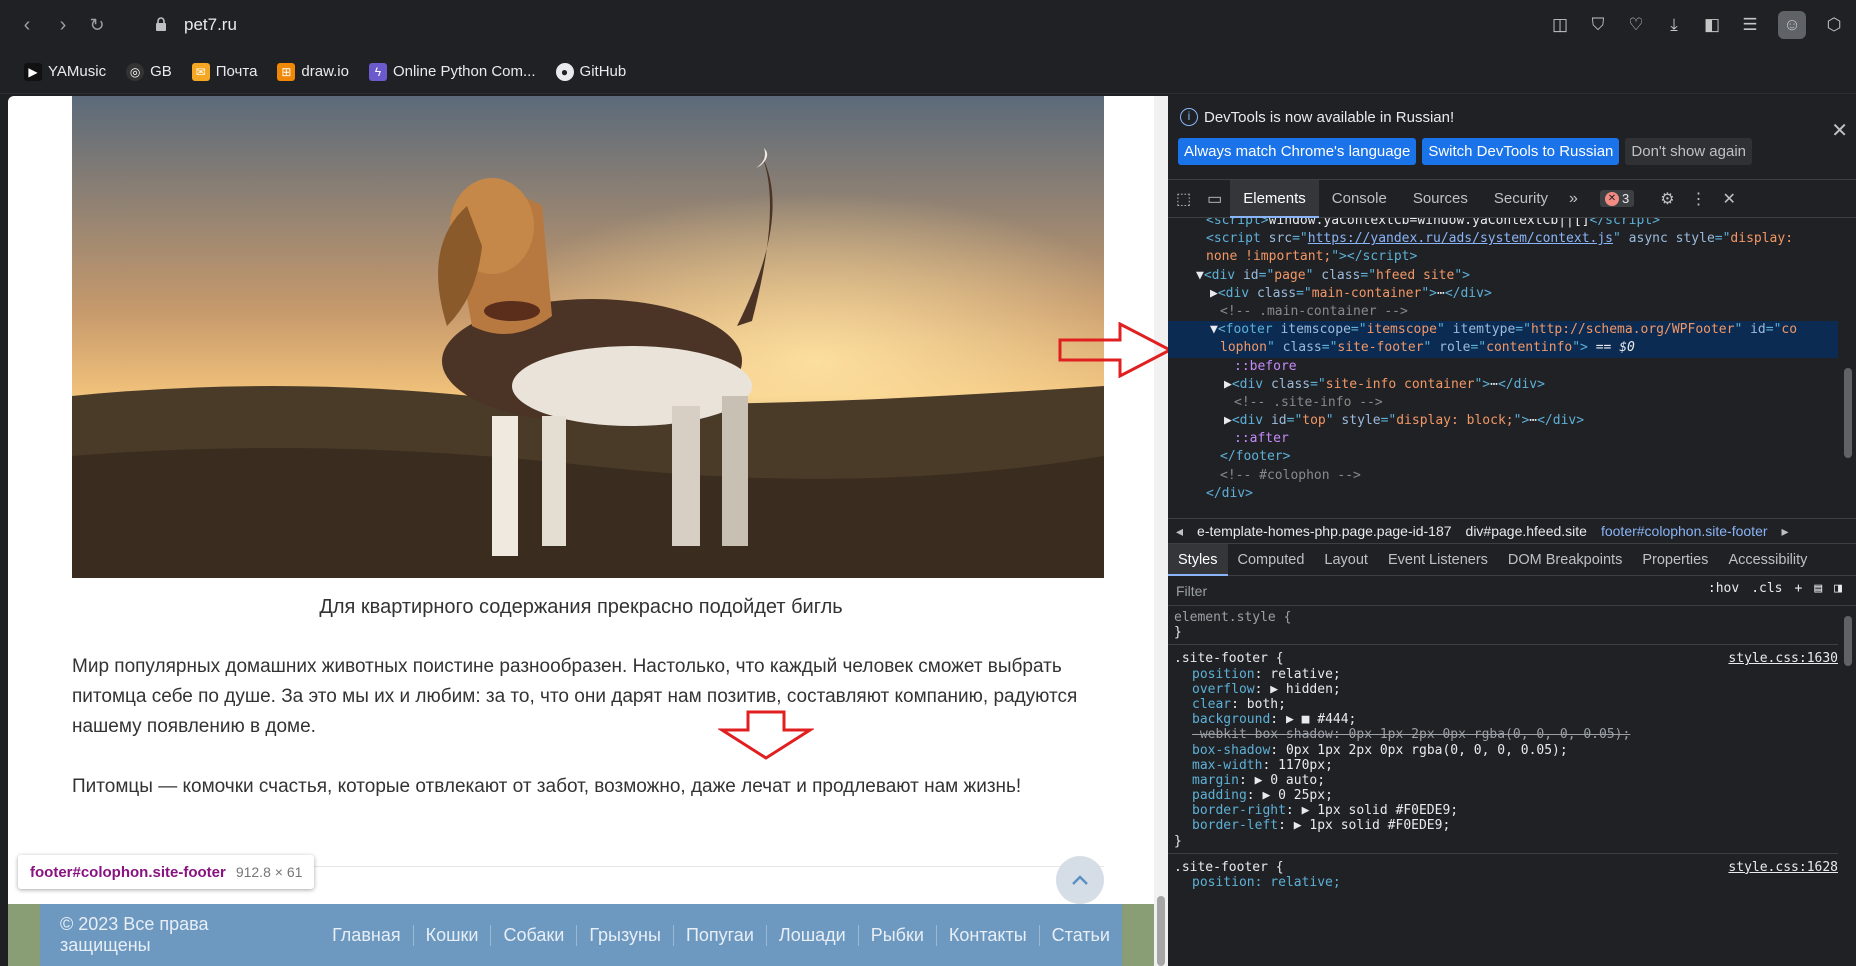  I want to click on breadcrumb-left-icon: ◂, so click(1179, 531).